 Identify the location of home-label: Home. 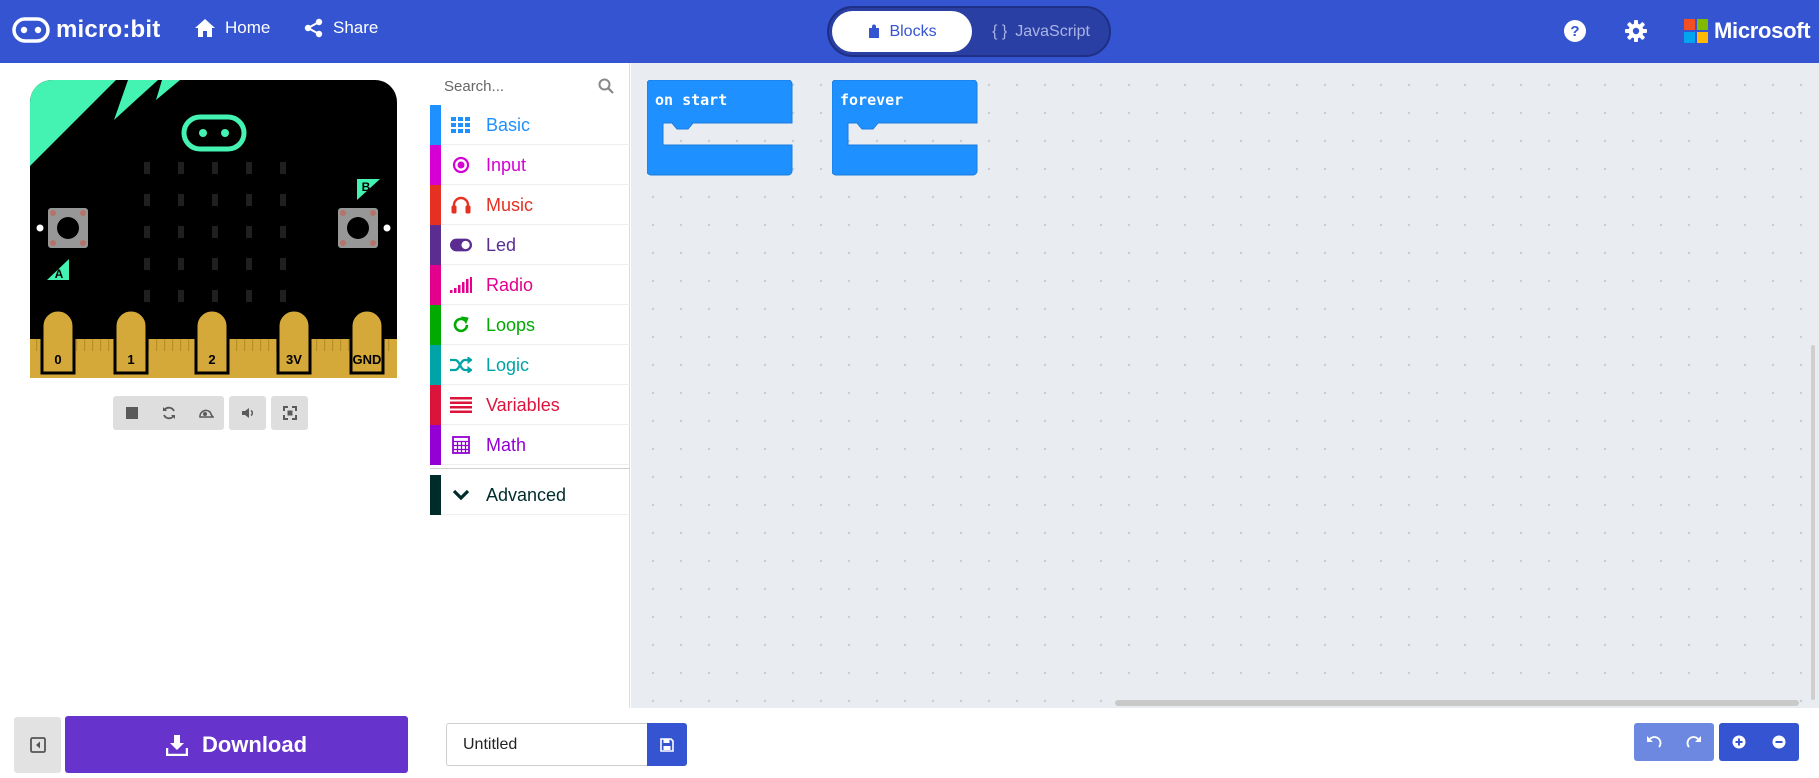
(248, 27).